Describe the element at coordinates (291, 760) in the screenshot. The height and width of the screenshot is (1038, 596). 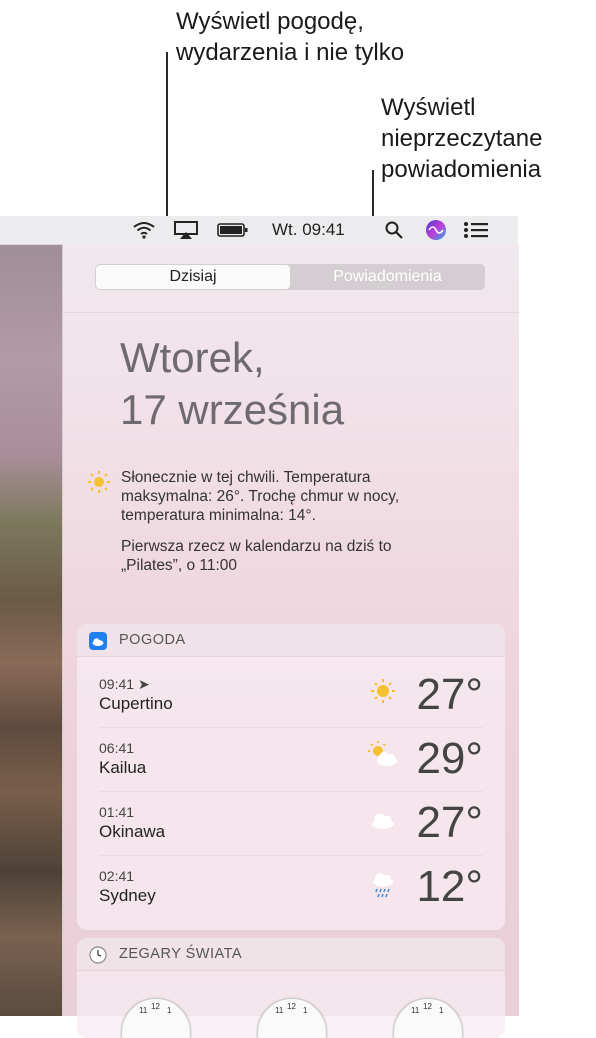
I see `weather-row: 06:41 Kailua 29°` at that location.